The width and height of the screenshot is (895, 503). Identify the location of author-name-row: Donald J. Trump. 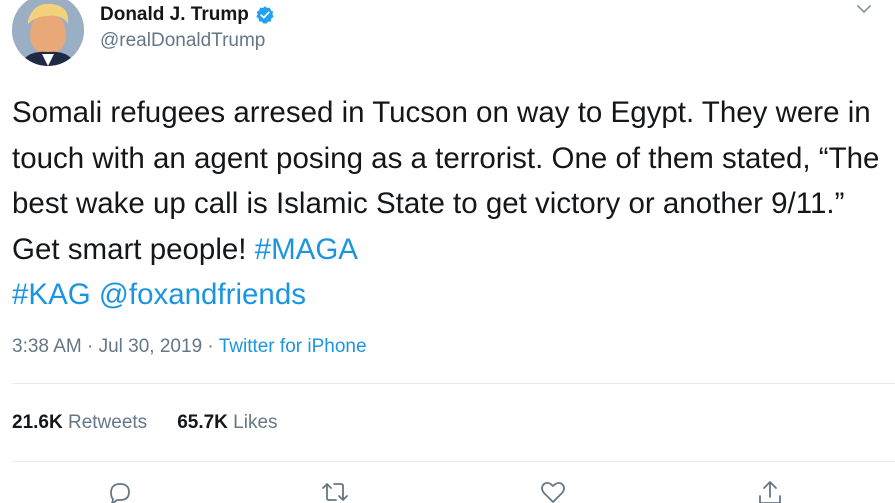
(187, 15).